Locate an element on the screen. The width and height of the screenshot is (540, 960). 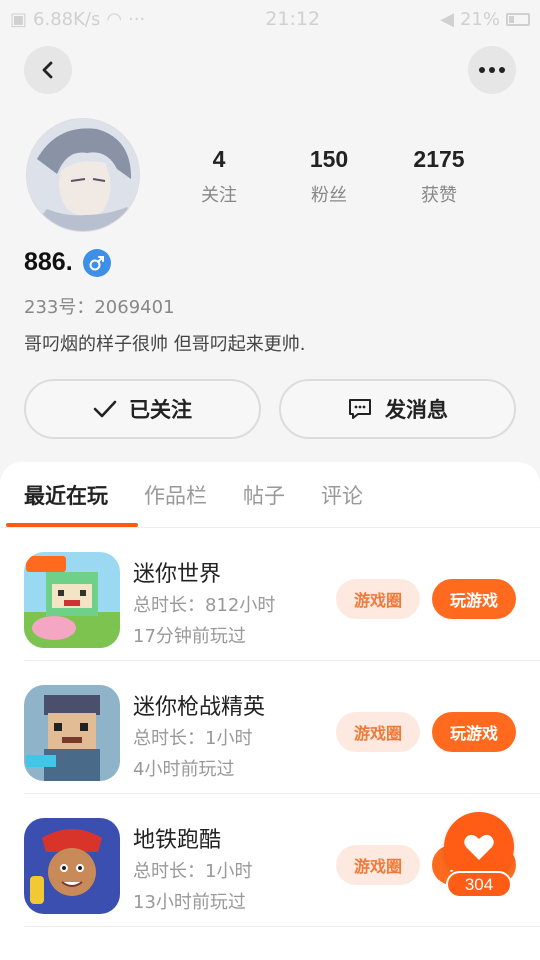
user-id: 233号：2069401 is located at coordinates (99, 307).